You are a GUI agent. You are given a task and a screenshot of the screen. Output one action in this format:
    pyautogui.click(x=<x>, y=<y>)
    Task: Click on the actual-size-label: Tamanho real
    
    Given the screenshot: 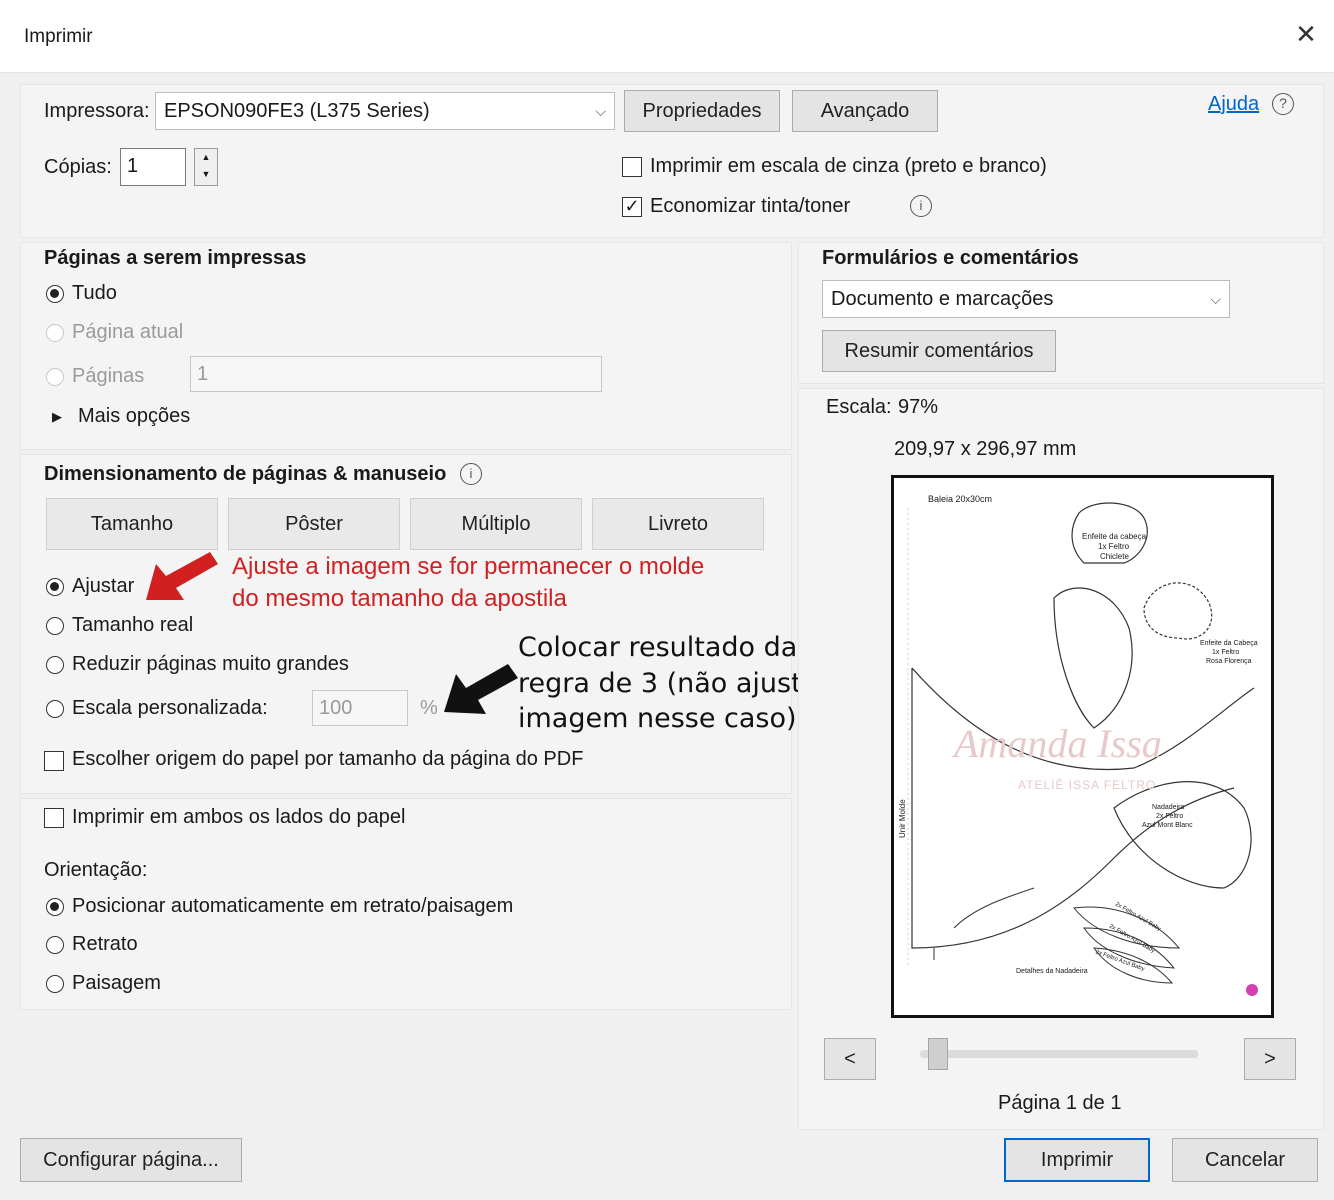 What is the action you would take?
    pyautogui.click(x=133, y=625)
    